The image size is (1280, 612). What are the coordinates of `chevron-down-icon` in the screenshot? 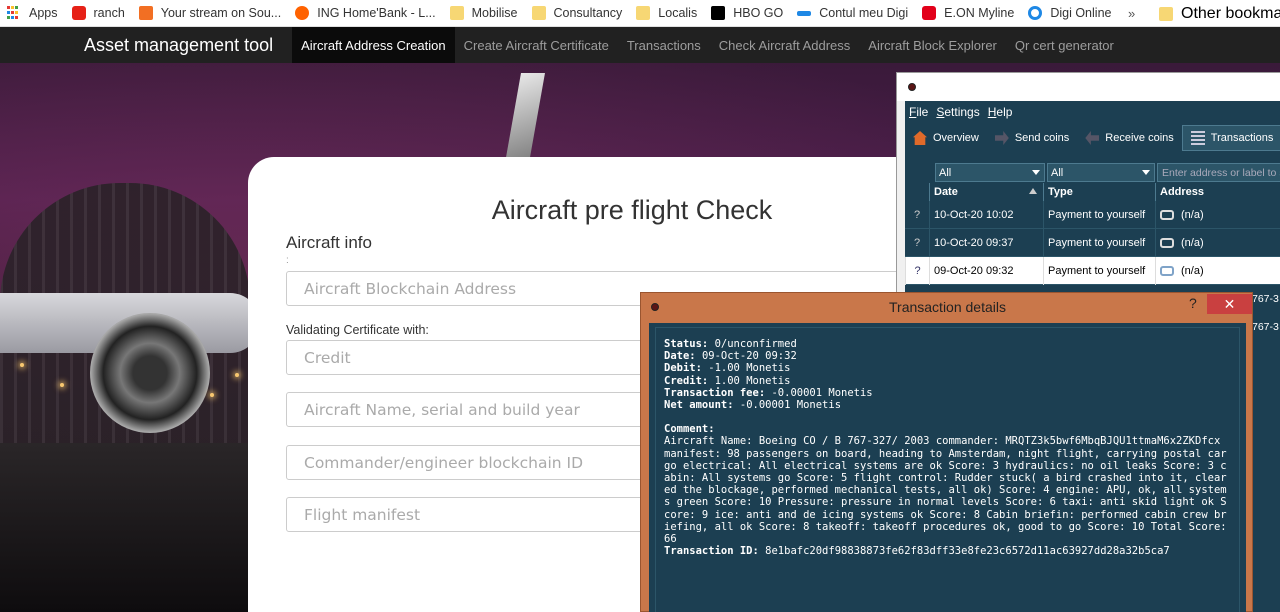 It's located at (1036, 172).